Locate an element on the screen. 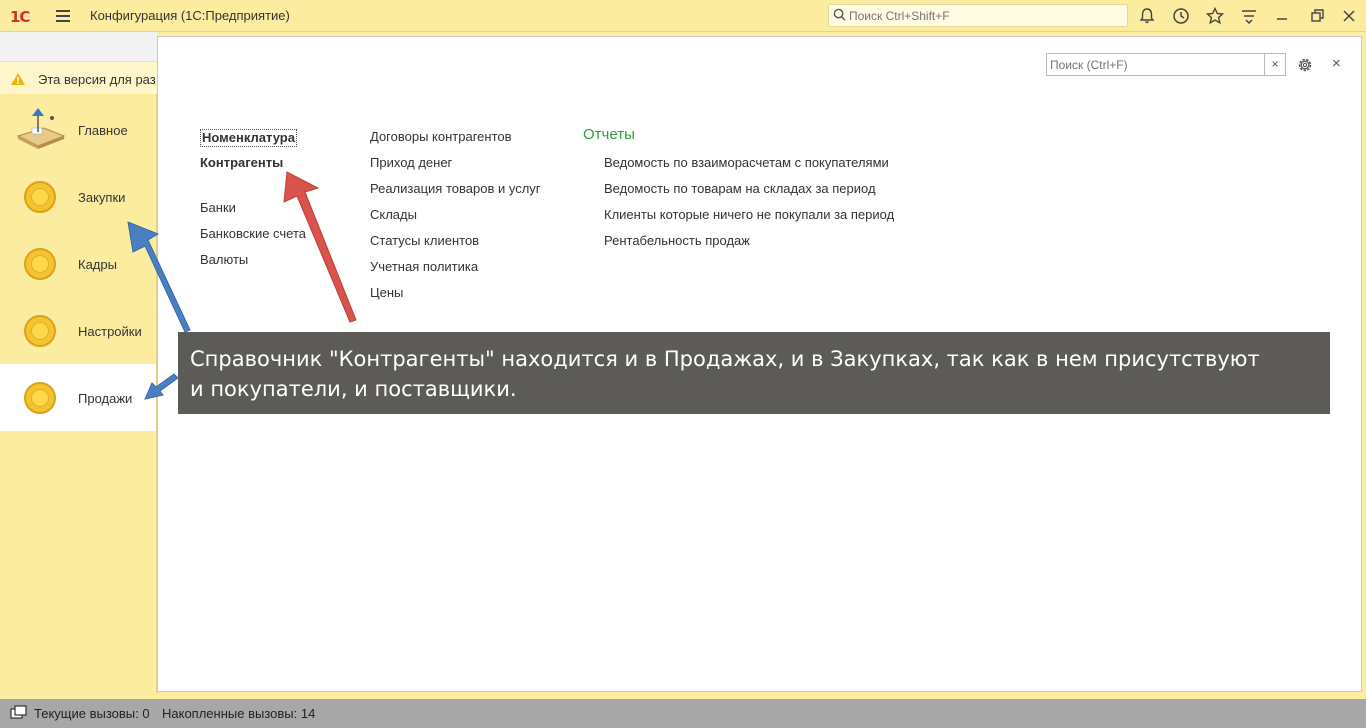 The image size is (1366, 728). link-bank-accounts: Банковские счета is located at coordinates (253, 239).